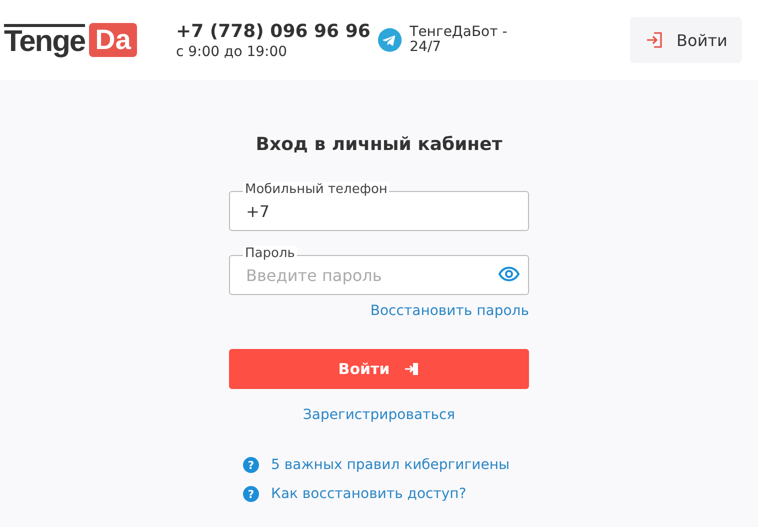  Describe the element at coordinates (270, 253) in the screenshot. I see `field-label: Пароль` at that location.